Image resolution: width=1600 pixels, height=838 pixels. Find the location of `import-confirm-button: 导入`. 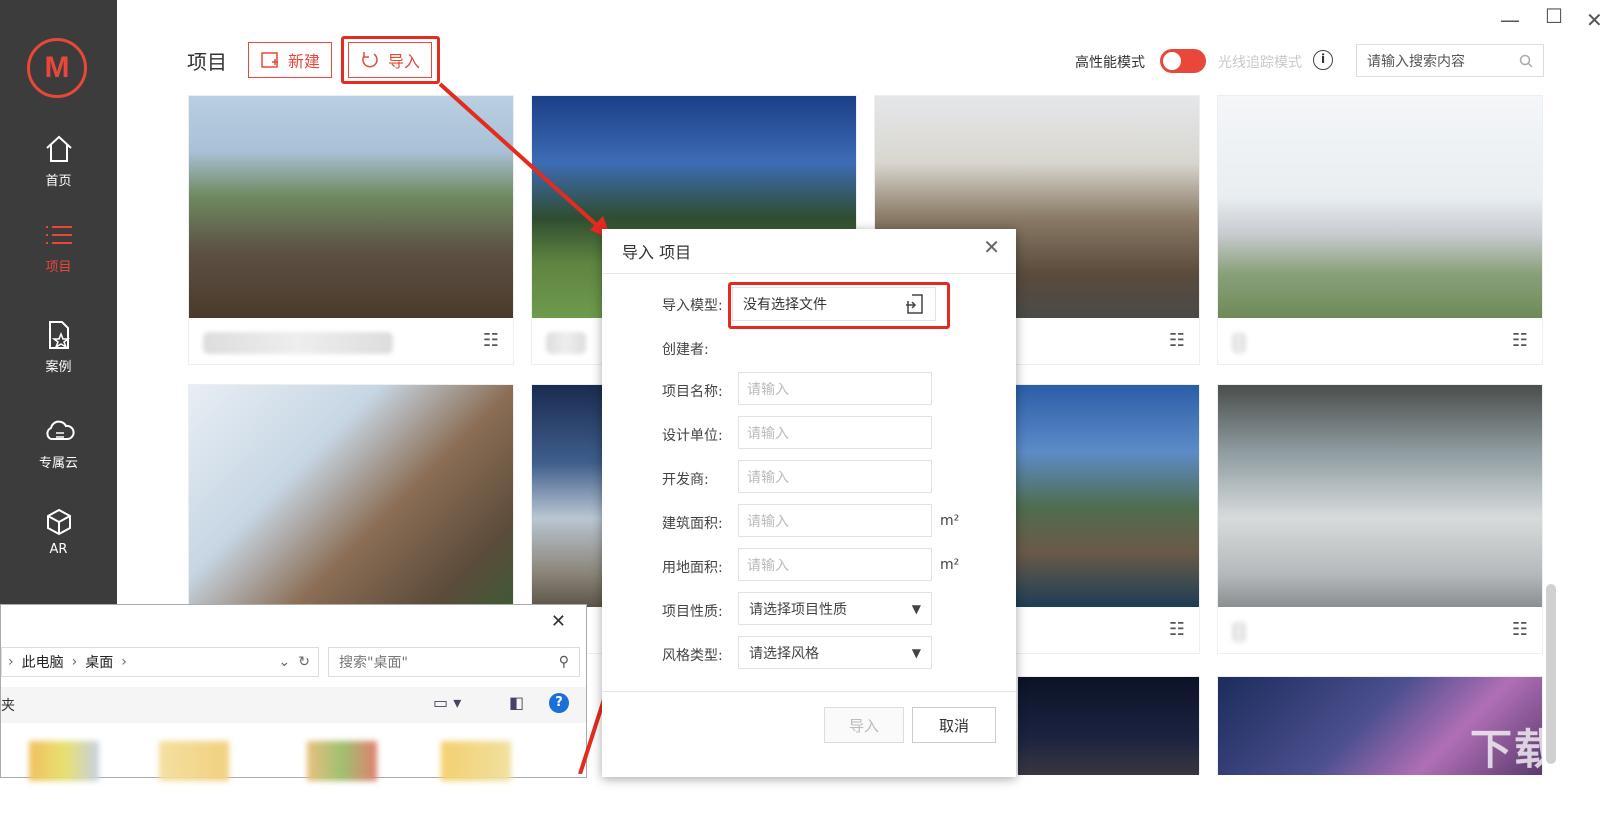

import-confirm-button: 导入 is located at coordinates (864, 725).